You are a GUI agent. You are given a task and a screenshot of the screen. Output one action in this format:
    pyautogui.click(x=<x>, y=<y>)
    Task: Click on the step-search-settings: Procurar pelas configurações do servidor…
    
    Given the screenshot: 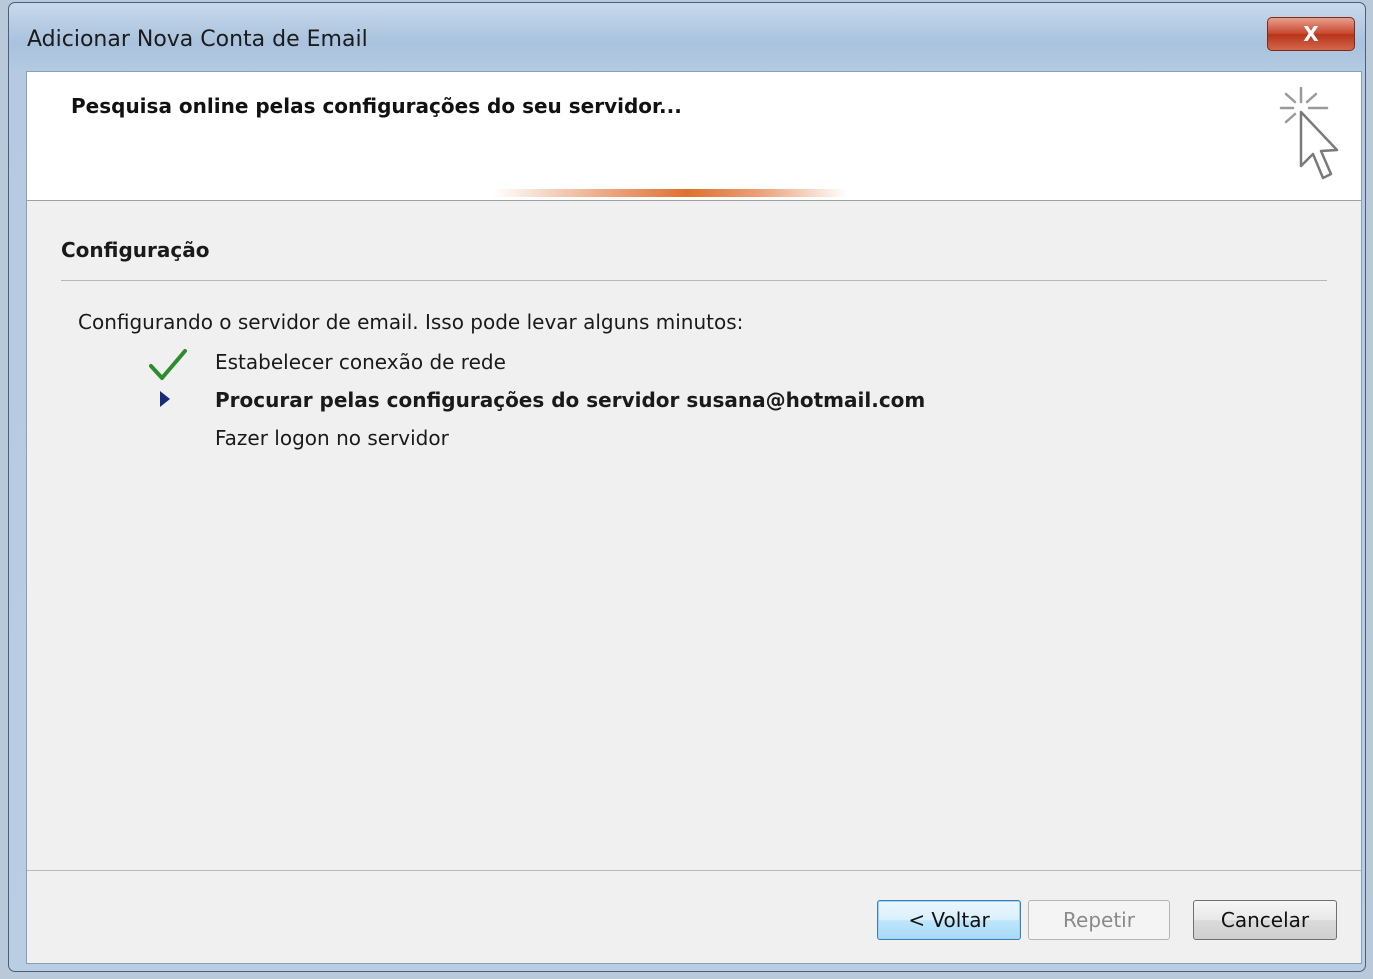 What is the action you would take?
    pyautogui.click(x=570, y=400)
    